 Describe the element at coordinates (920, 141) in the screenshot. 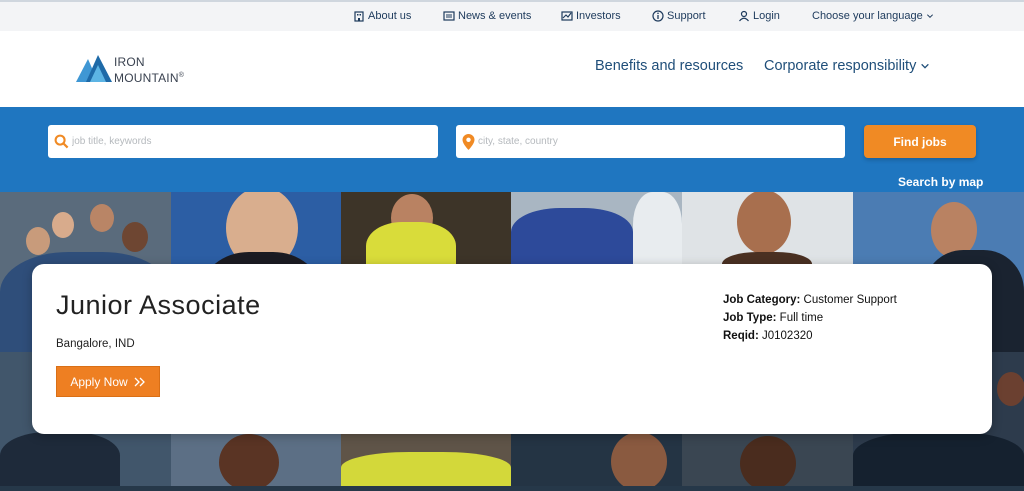

I see `find-jobs-button: Find jobs` at that location.